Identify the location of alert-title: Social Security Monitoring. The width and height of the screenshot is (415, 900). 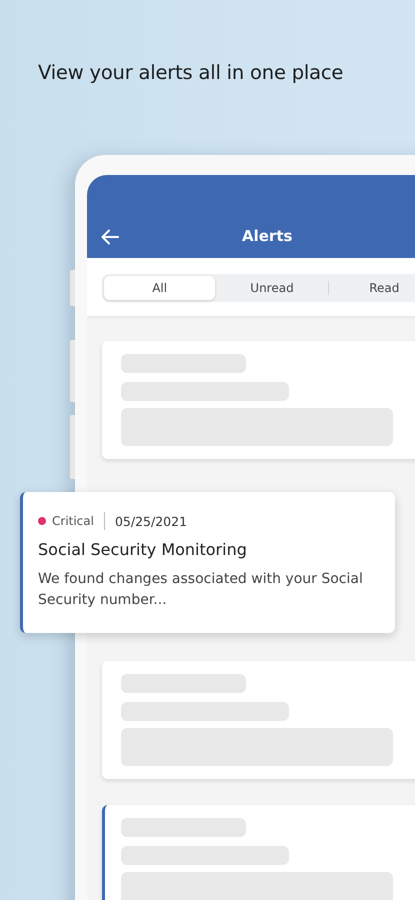
(143, 549).